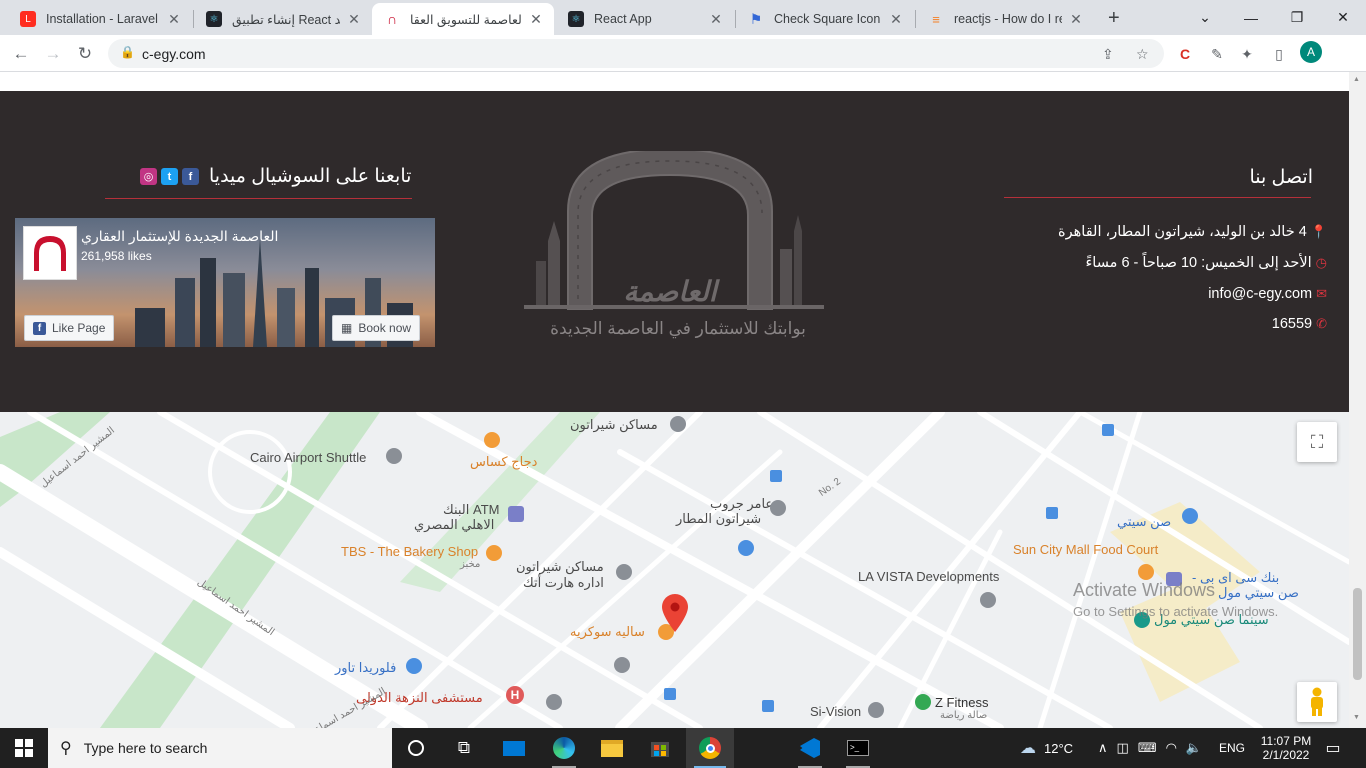  I want to click on tab-search-chevron-icon: ⌄, so click(1205, 17).